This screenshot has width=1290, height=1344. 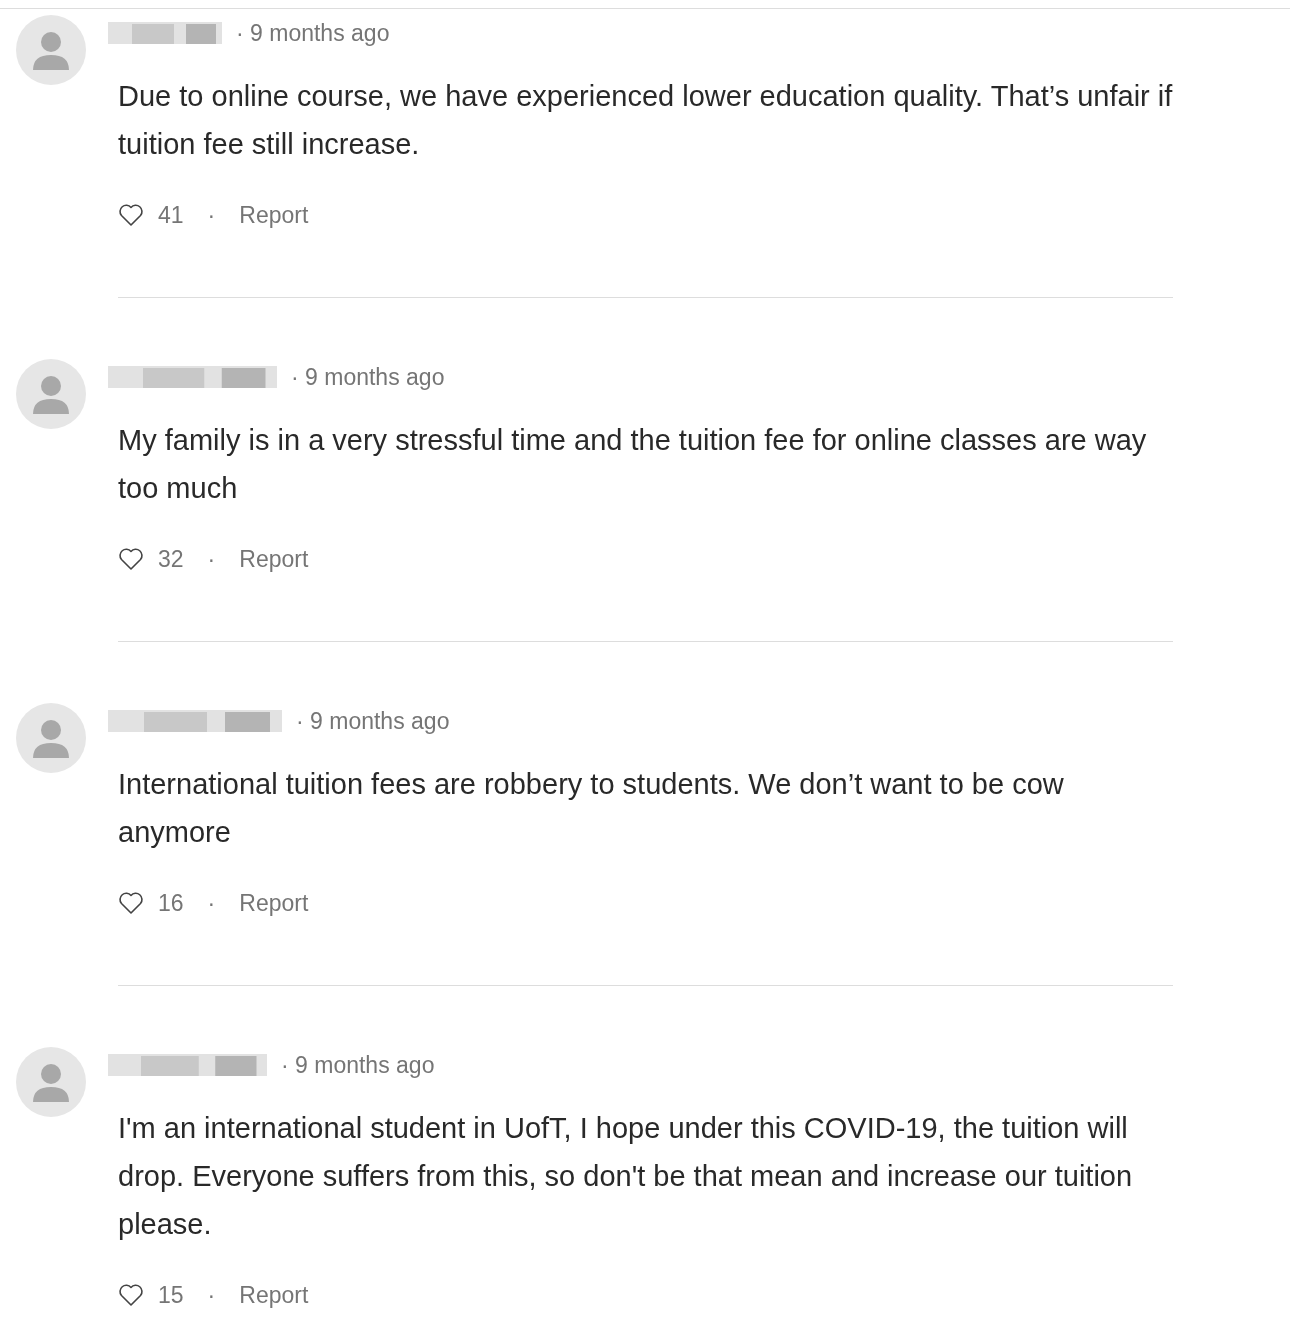 I want to click on like-count: 16, so click(x=171, y=903).